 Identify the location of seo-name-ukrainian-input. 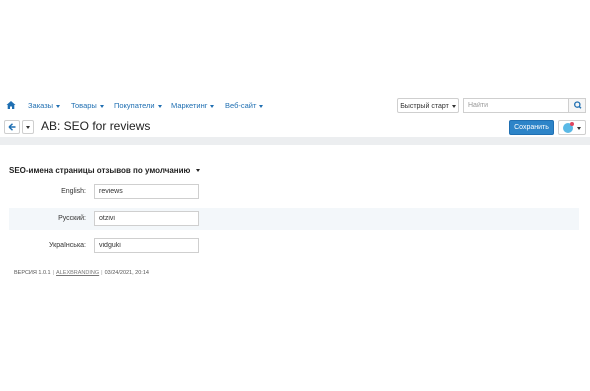
(146, 245).